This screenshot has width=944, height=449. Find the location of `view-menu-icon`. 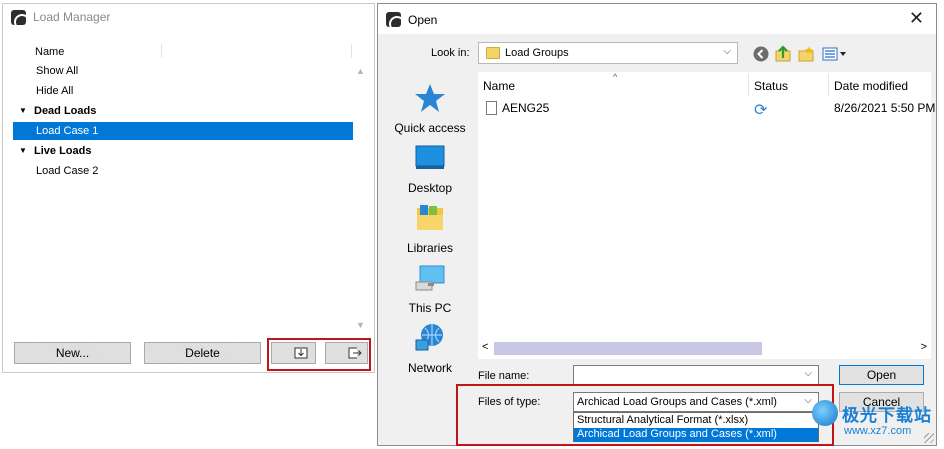

view-menu-icon is located at coordinates (834, 54).